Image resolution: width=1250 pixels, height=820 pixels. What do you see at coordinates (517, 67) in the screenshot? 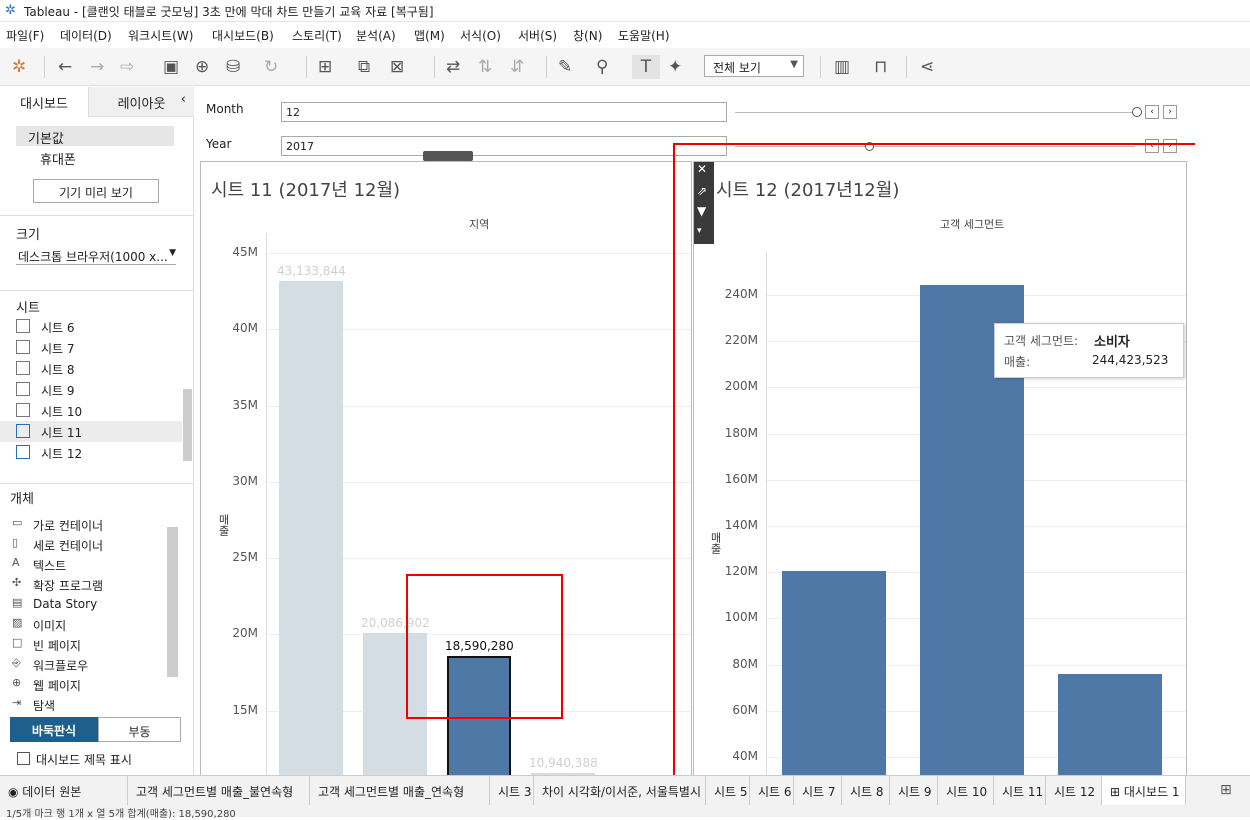
I see `sort-desc-icon: ⇵` at bounding box center [517, 67].